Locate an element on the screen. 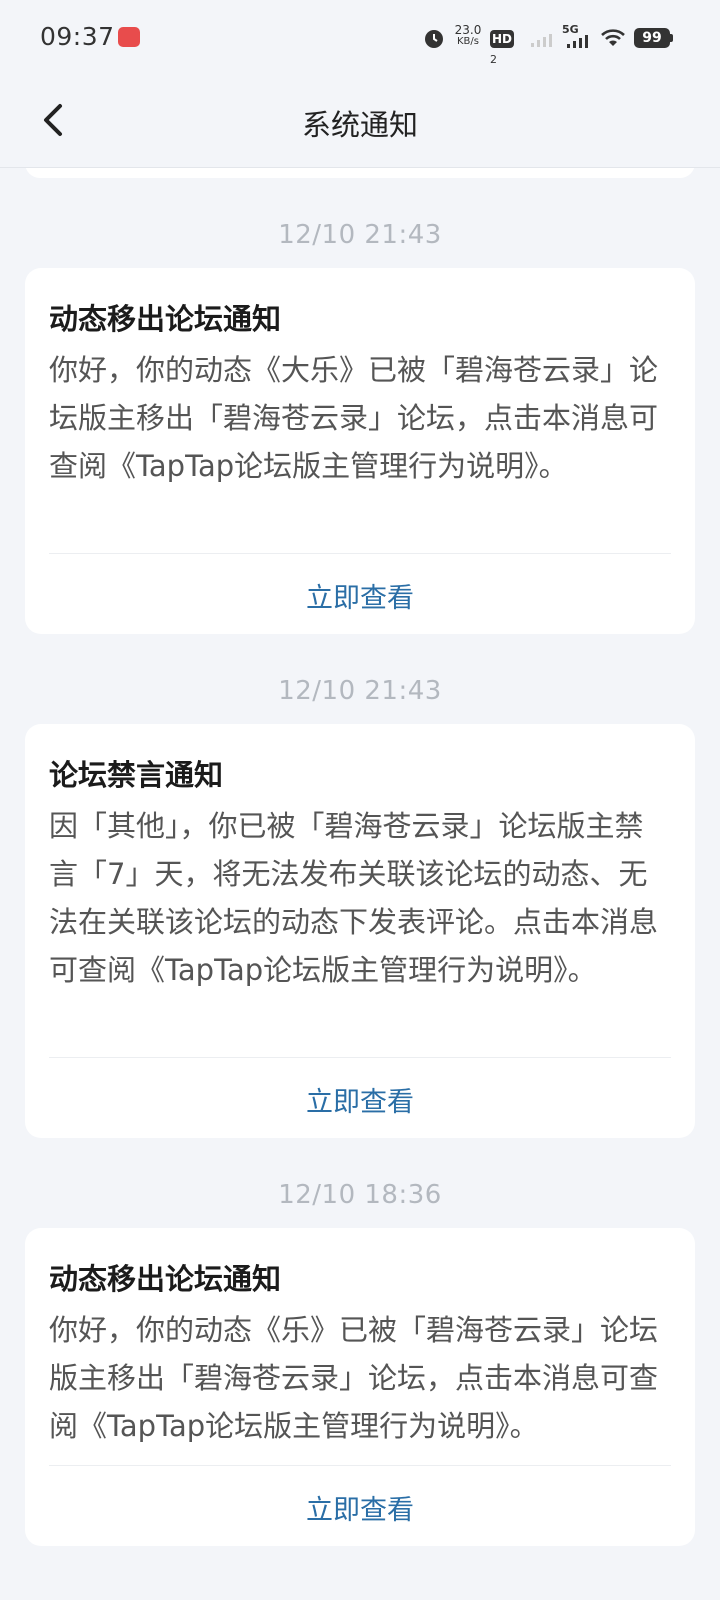 The width and height of the screenshot is (720, 1600). hd-icon: HD 2 is located at coordinates (505, 47).